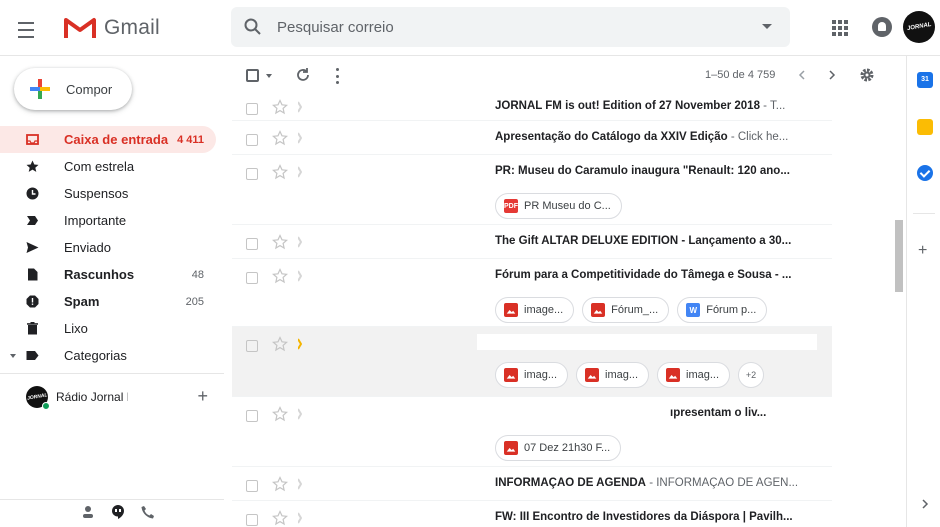 The image size is (940, 527). Describe the element at coordinates (32, 139) in the screenshot. I see `inbox-icon` at that location.